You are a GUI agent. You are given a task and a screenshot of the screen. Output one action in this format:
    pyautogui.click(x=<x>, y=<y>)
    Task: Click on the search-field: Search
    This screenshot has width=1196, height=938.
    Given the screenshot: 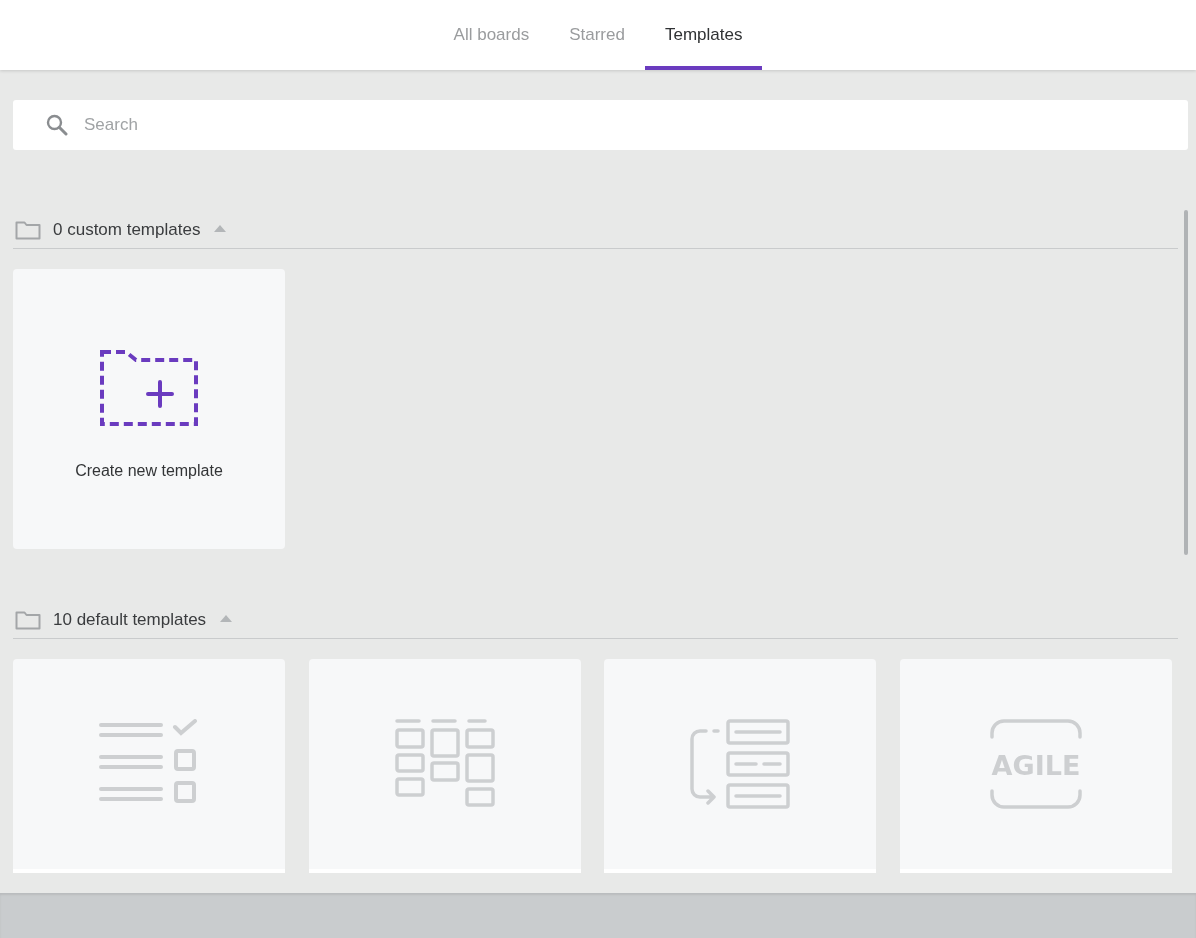 What is the action you would take?
    pyautogui.click(x=600, y=125)
    